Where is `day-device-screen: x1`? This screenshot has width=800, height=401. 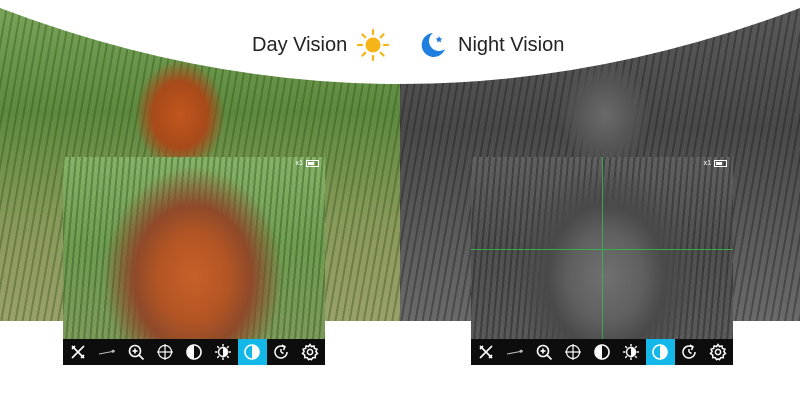
day-device-screen: x1 is located at coordinates (194, 248).